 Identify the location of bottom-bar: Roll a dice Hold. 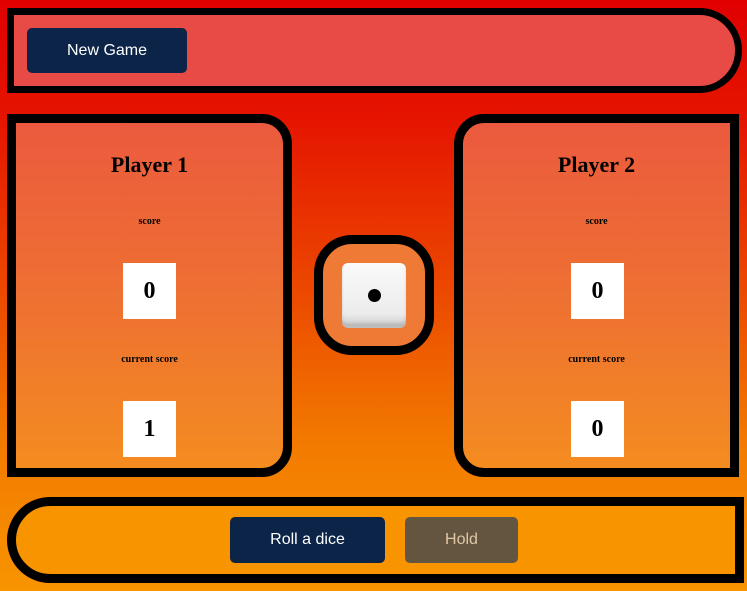
(375, 540).